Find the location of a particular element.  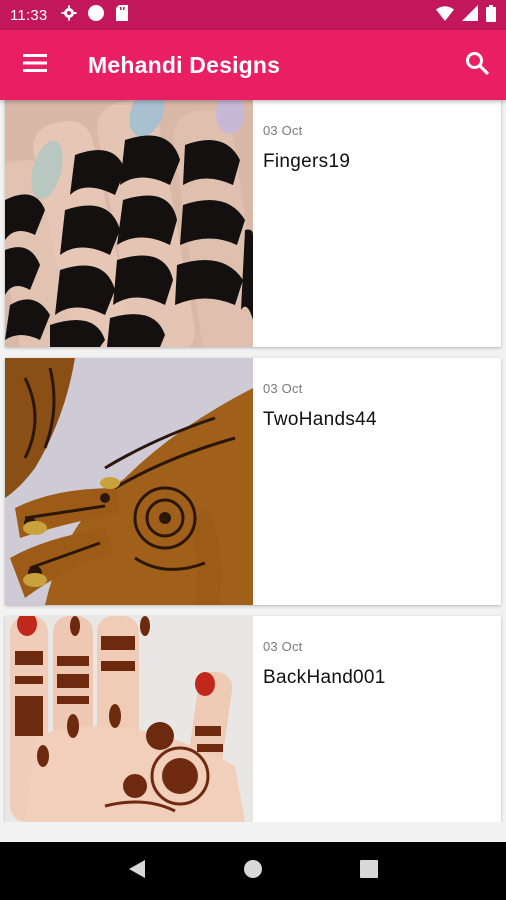

design-title: TwoHands44 is located at coordinates (320, 419).